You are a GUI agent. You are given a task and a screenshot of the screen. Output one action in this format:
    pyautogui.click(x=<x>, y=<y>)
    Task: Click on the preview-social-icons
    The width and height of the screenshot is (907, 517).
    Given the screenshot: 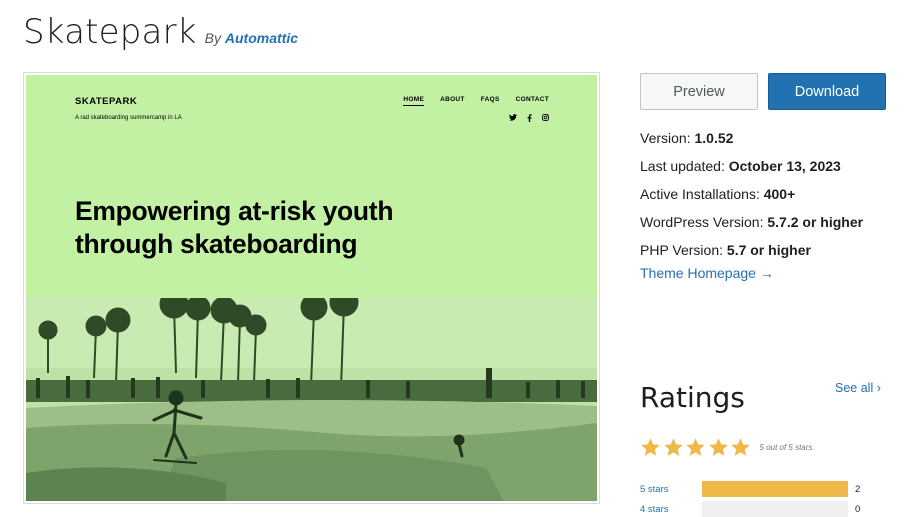 What is the action you would take?
    pyautogui.click(x=529, y=118)
    